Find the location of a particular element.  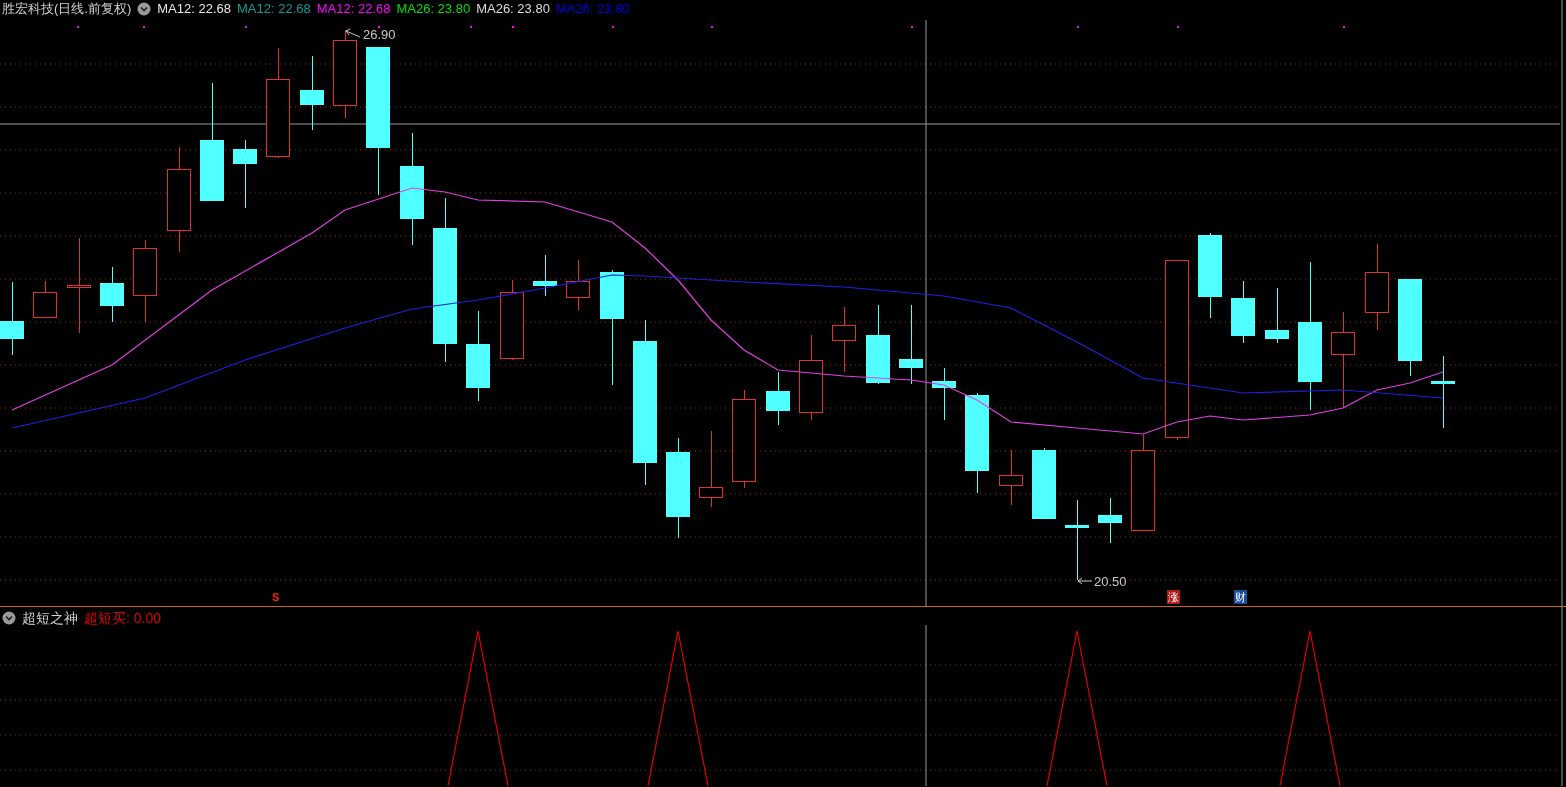

signal-marker: S is located at coordinates (276, 597).